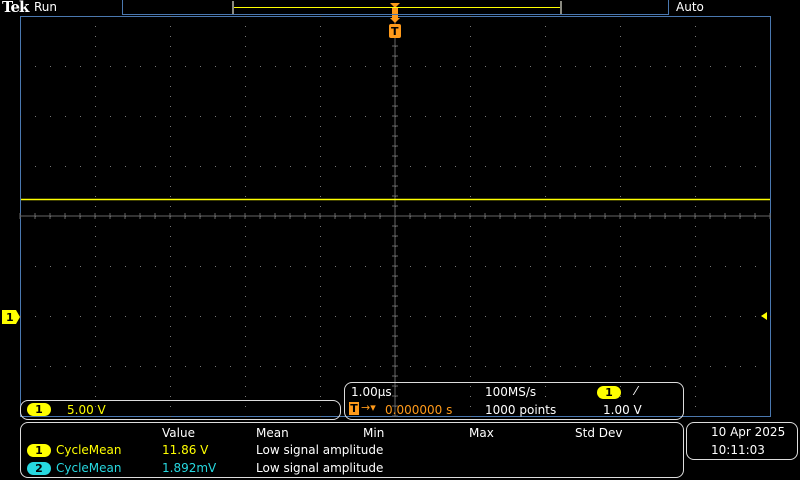 The height and width of the screenshot is (480, 800). I want to click on horizontal-scale: 1.00µs, so click(371, 392).